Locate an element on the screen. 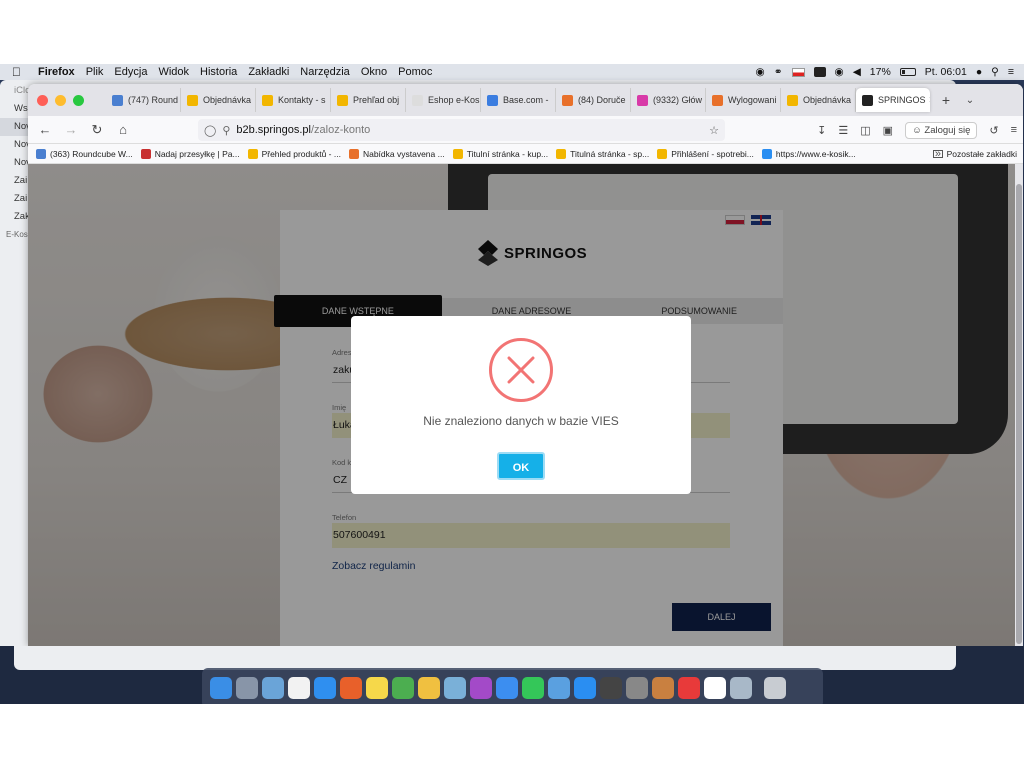 This screenshot has width=1024, height=768. gimp-icon is located at coordinates (611, 688).